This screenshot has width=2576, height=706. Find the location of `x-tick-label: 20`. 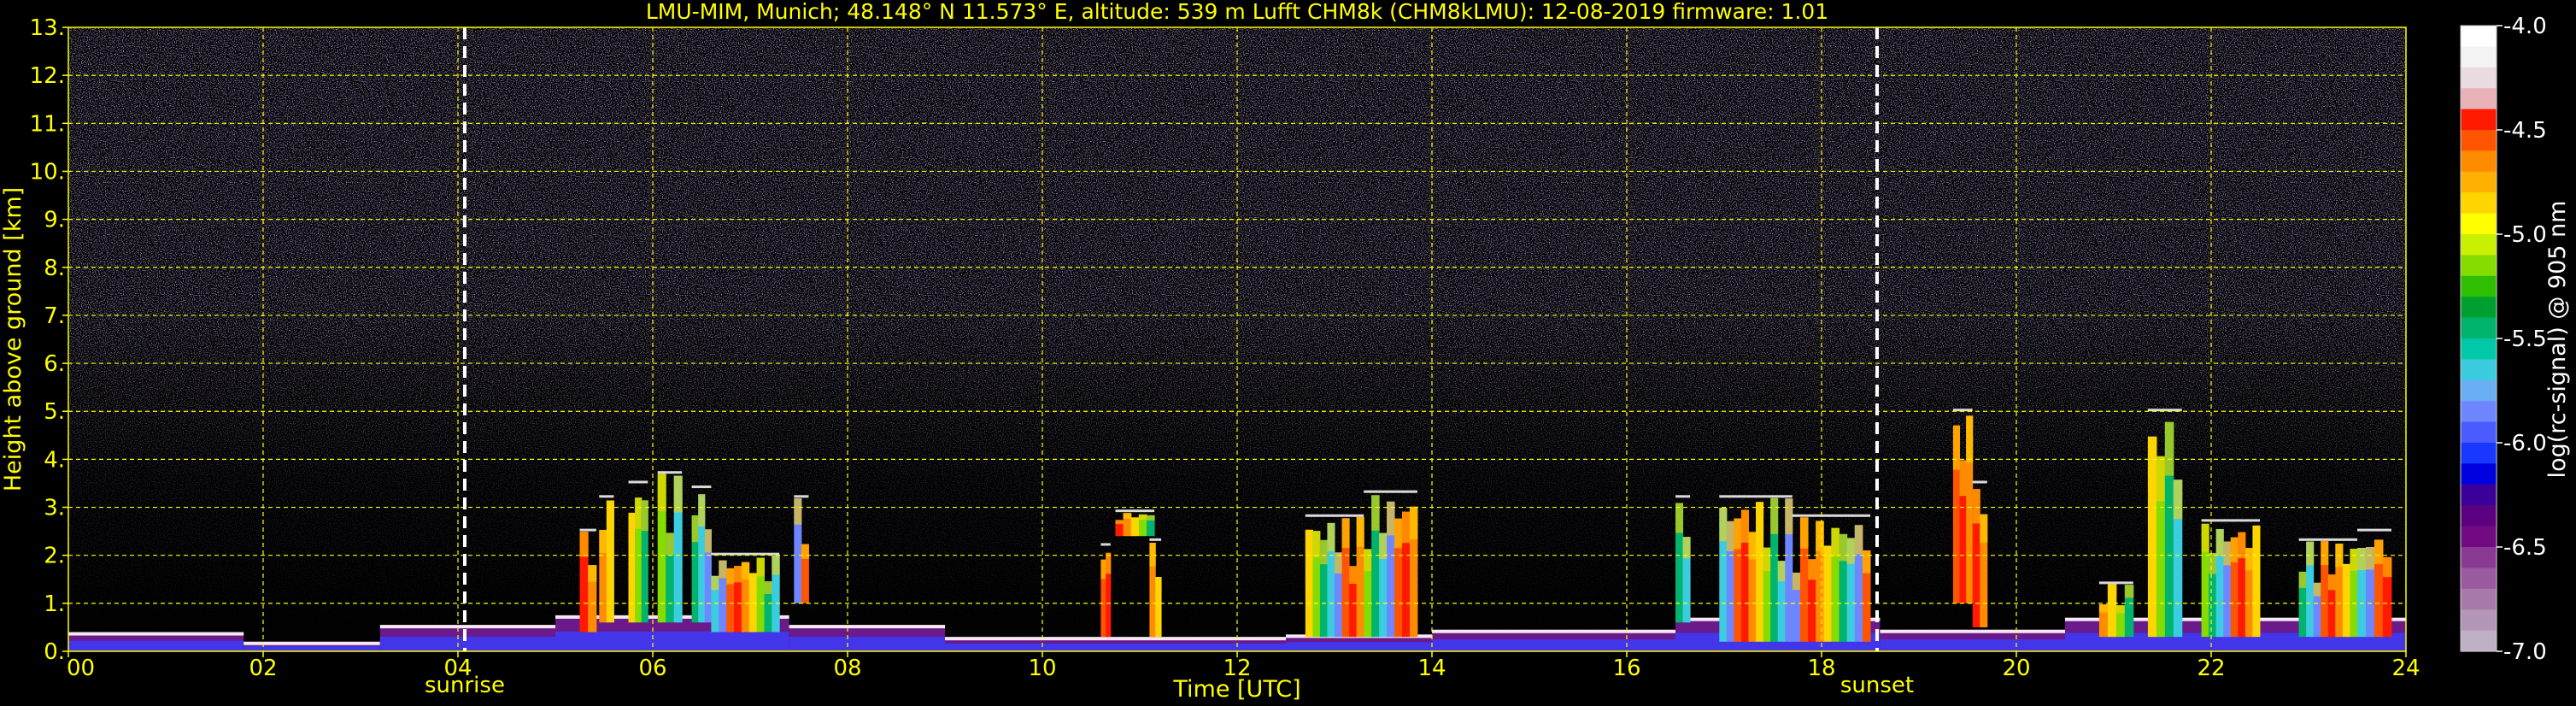

x-tick-label: 20 is located at coordinates (2016, 668).